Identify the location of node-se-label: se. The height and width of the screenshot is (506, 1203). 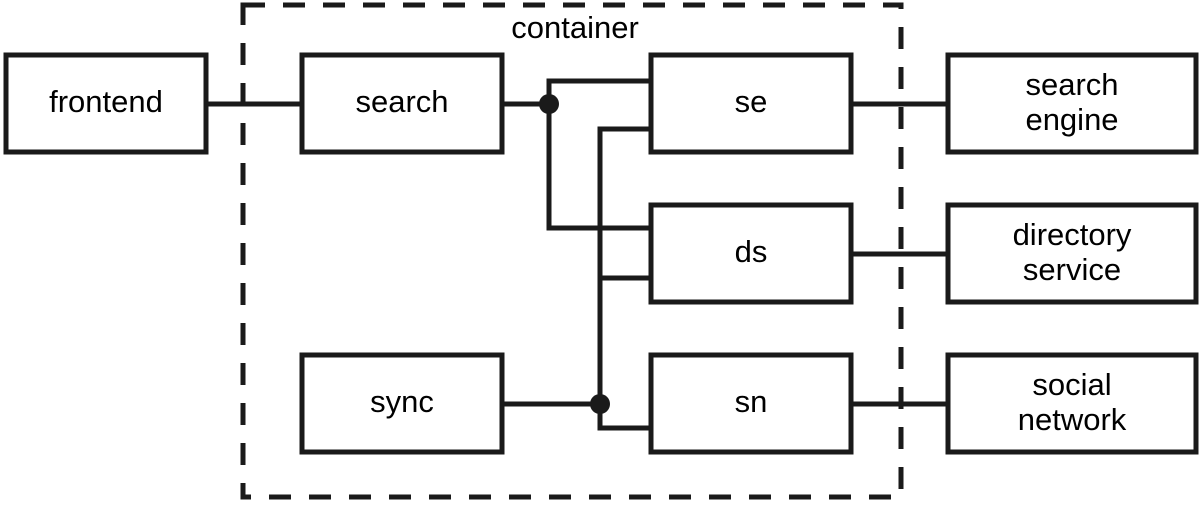
(751, 101).